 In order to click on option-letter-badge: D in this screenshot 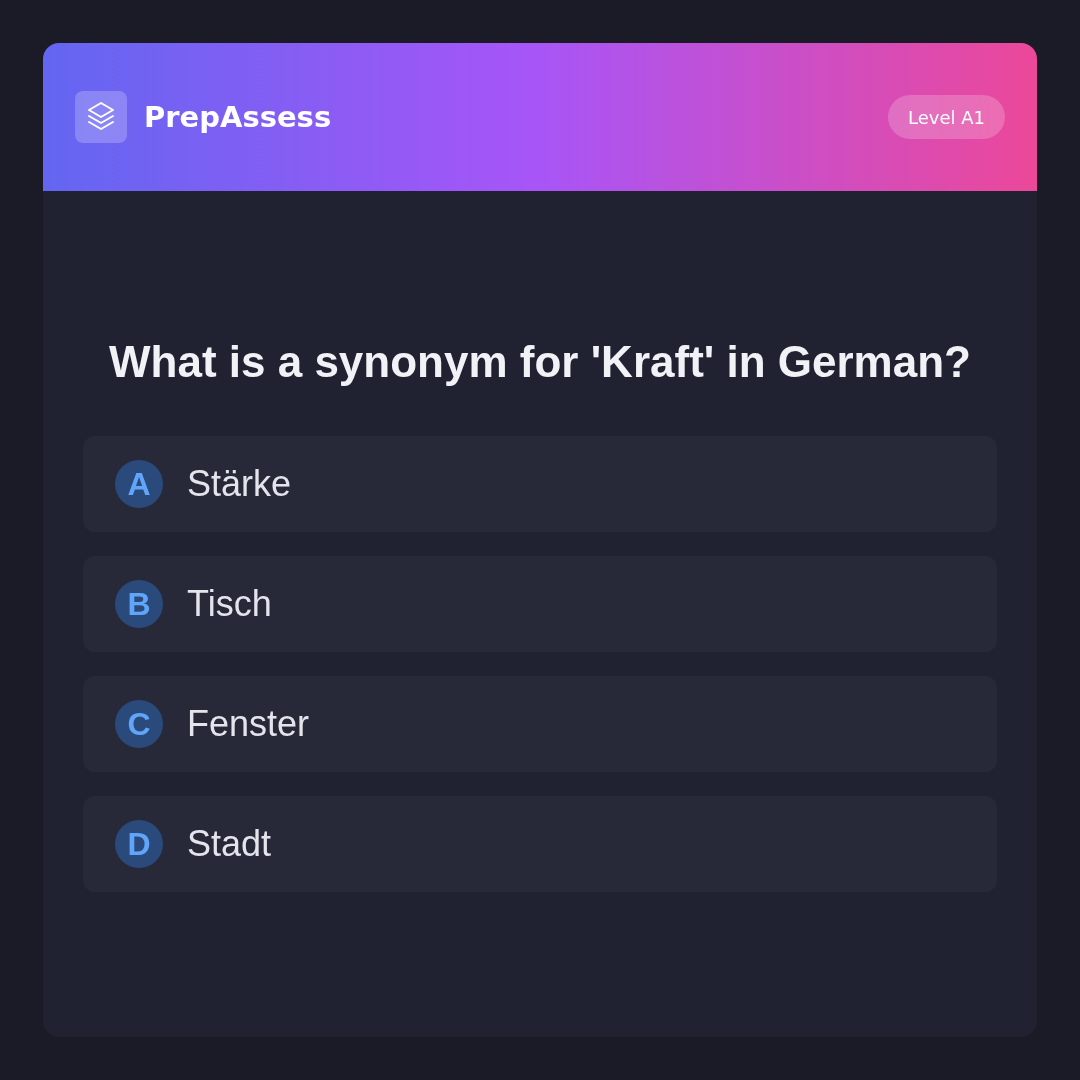, I will do `click(139, 844)`.